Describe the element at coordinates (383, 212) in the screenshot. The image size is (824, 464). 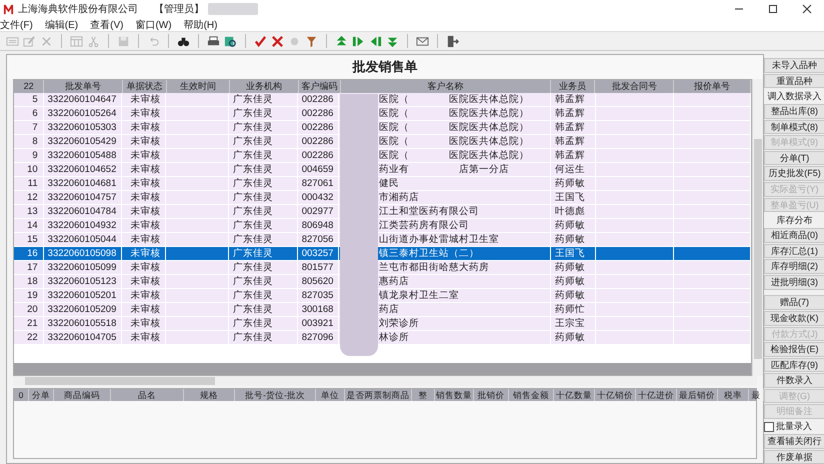
I see `table-row: 13 3322060104784 未审核 广东佳灵 002977 江土和堂医药有限公司 叶德彪` at that location.